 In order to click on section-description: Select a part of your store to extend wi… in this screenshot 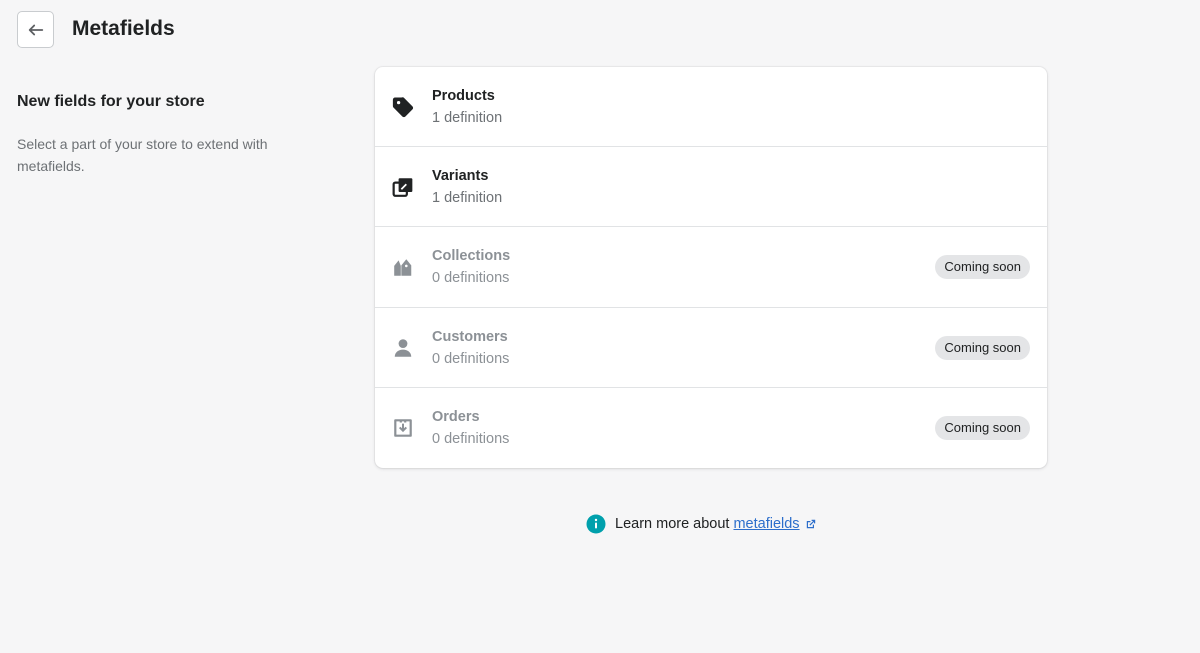, I will do `click(142, 155)`.